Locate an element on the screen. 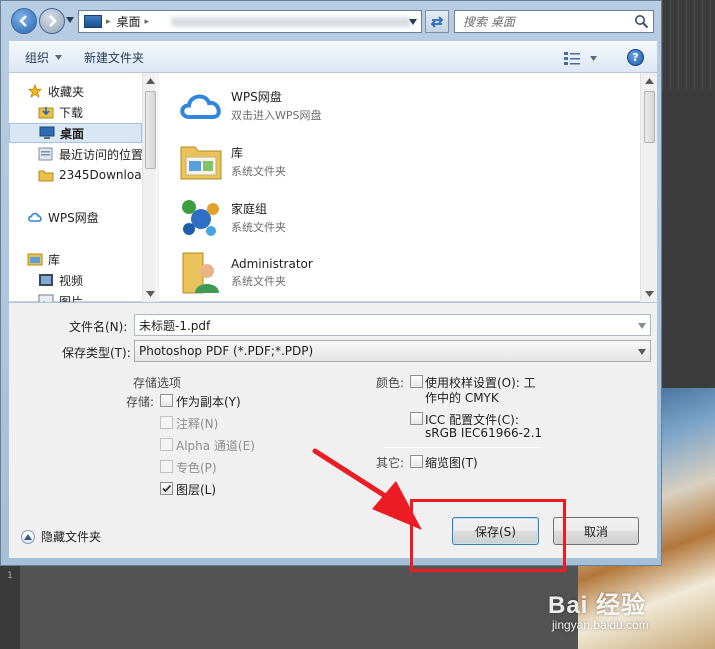 This screenshot has height=649, width=715. file-list-scrollbar is located at coordinates (648, 187).